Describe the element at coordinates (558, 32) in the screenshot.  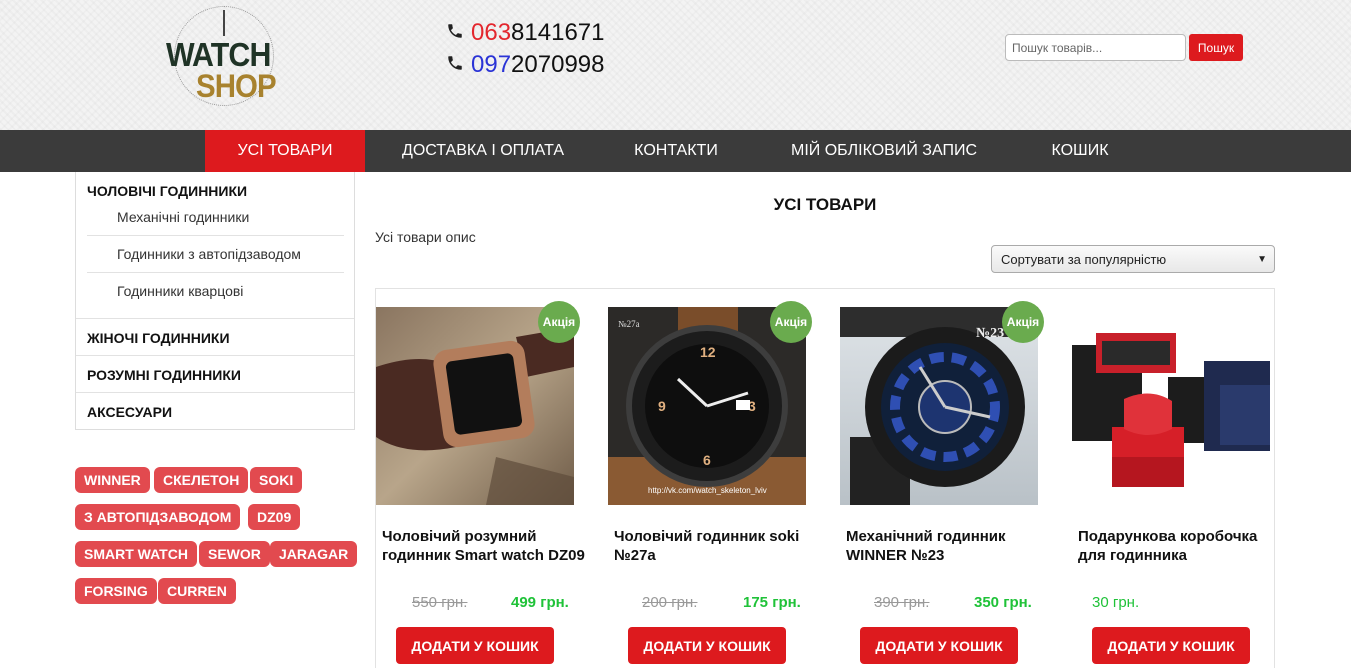
I see `phone-rest: 8141671` at that location.